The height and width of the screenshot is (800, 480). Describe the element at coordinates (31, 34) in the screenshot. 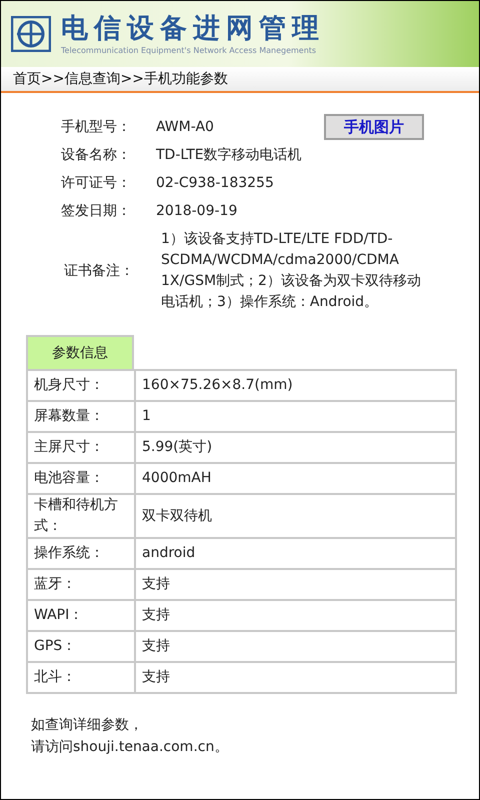

I see `logo-icon` at that location.